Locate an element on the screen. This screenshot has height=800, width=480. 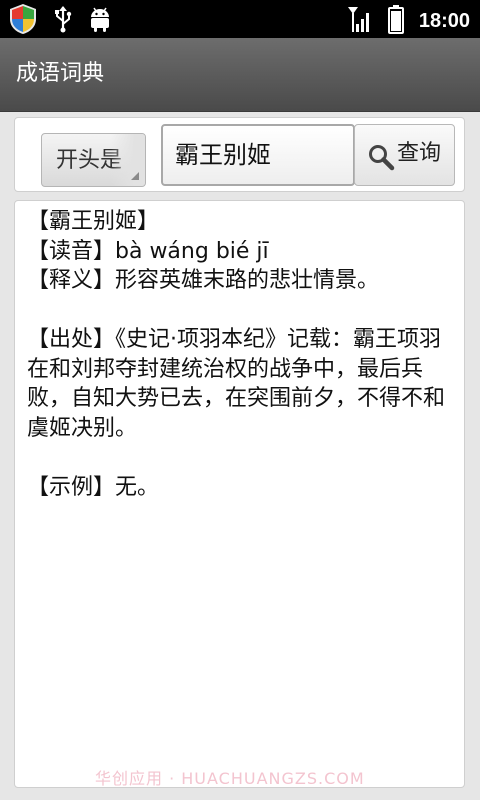
search-panel: 开头是 霸王别姬 查询 is located at coordinates (239, 154).